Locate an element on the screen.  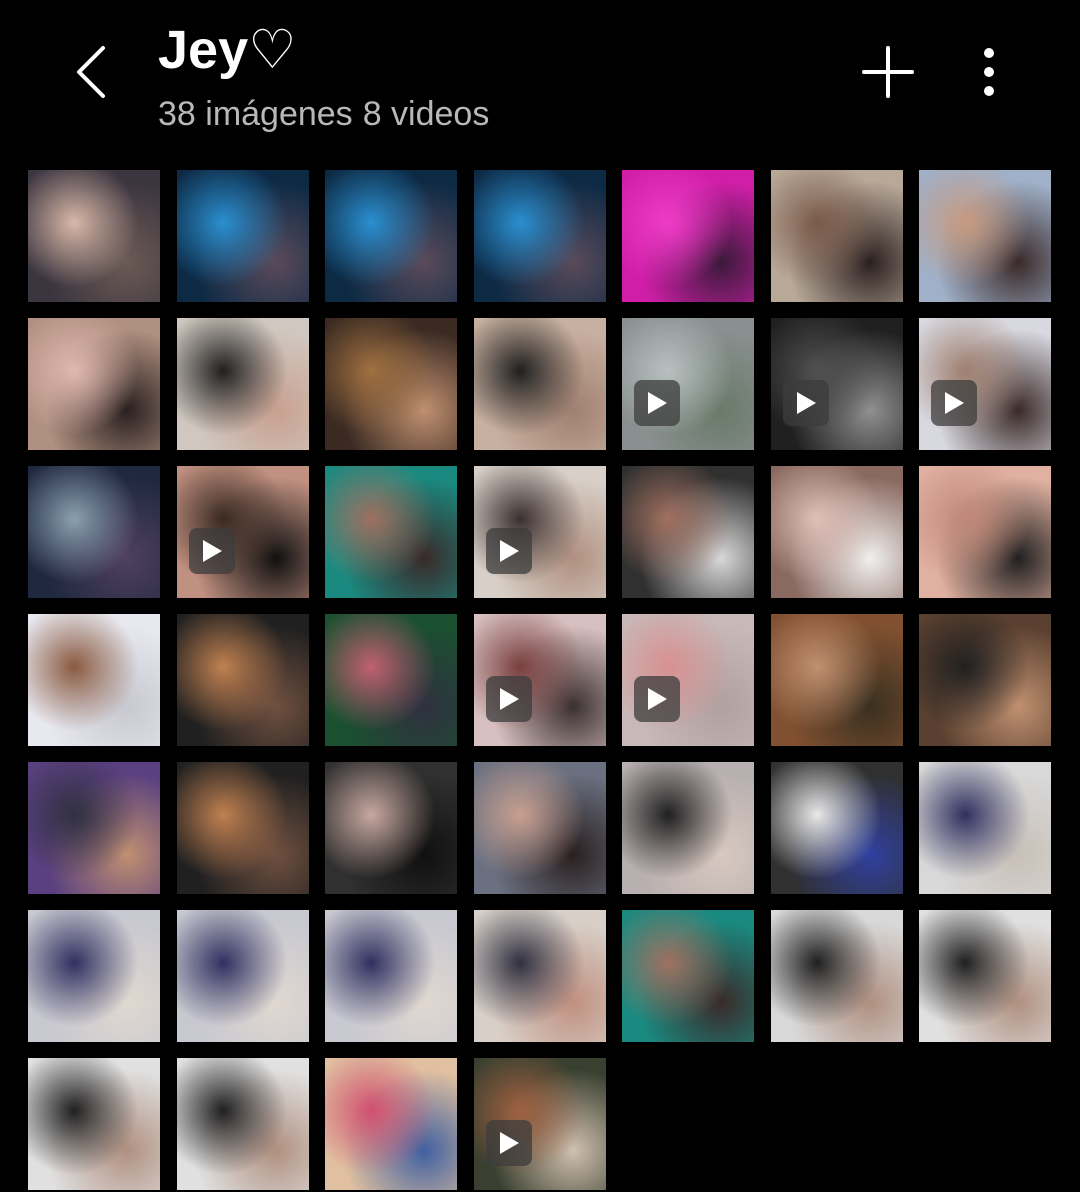
add-button is located at coordinates (888, 72).